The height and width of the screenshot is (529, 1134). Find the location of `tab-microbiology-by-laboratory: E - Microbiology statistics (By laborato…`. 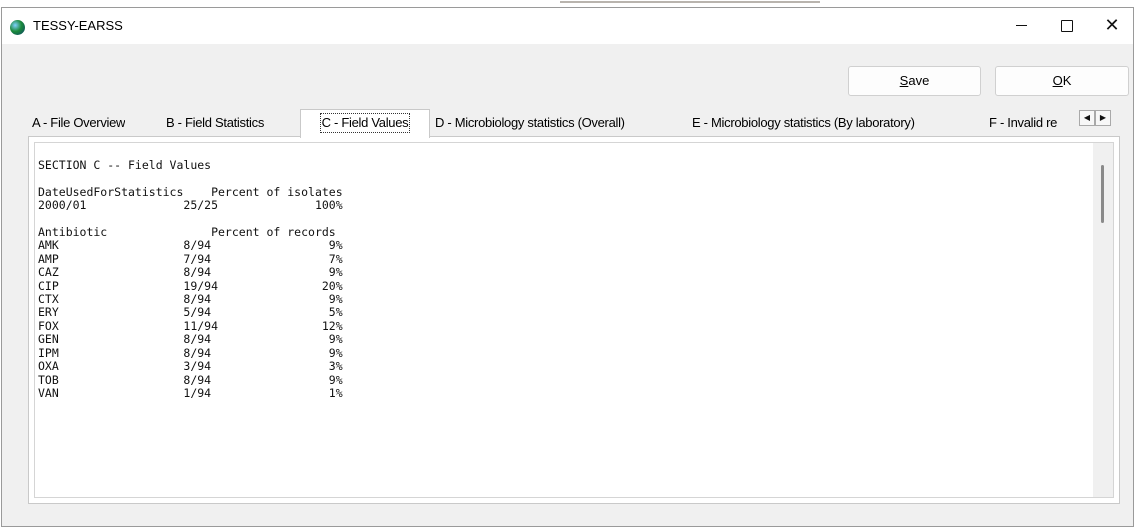

tab-microbiology-by-laboratory: E - Microbiology statistics (By laborato… is located at coordinates (803, 124).